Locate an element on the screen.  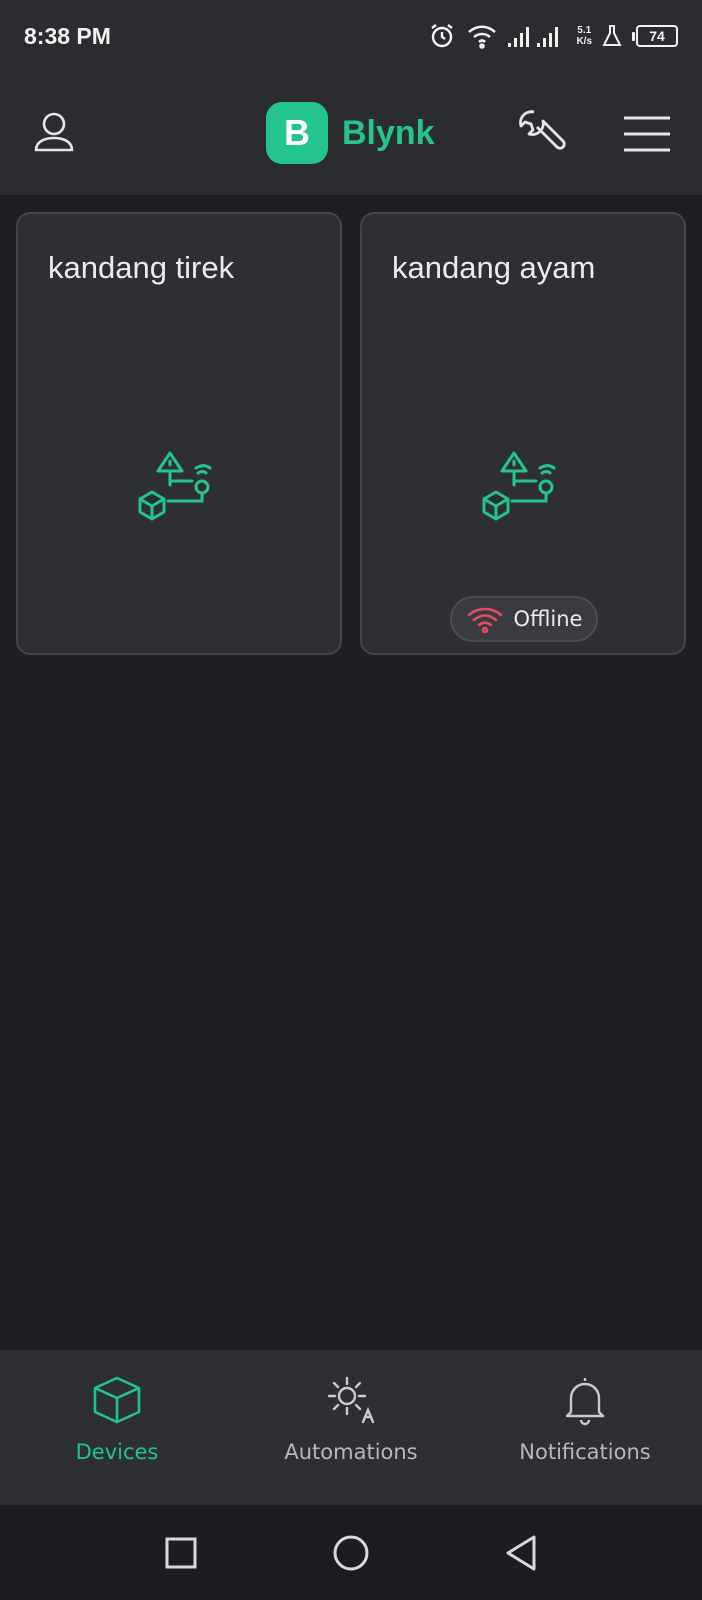
home-button is located at coordinates (351, 1553).